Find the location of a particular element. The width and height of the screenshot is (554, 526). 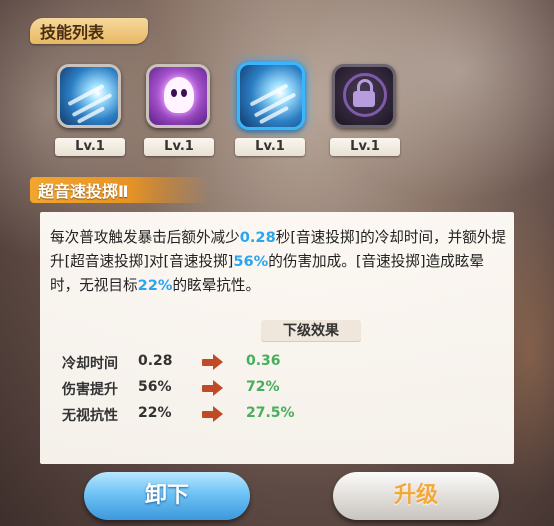

stat-label: 无视抗性 is located at coordinates (90, 416).